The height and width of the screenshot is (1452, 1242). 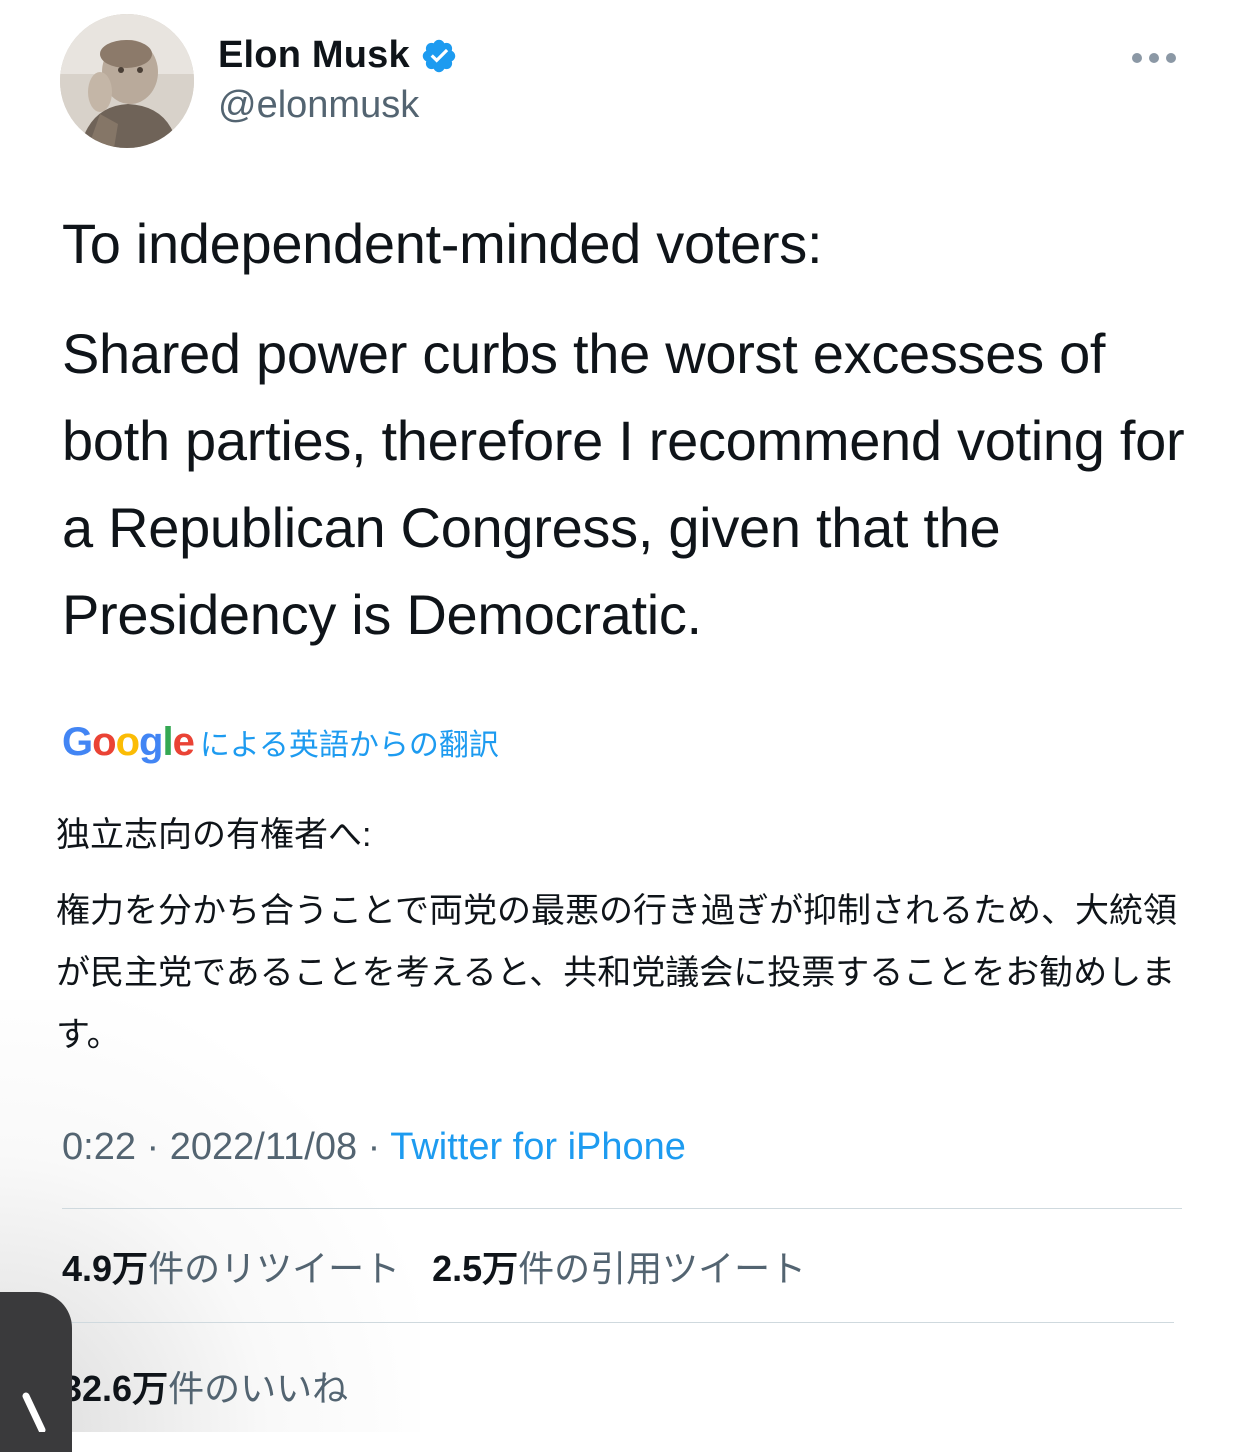 I want to click on engagement-stats: 4.9万件のリツイート 2.5万件の引用ツイート, so click(x=434, y=1266).